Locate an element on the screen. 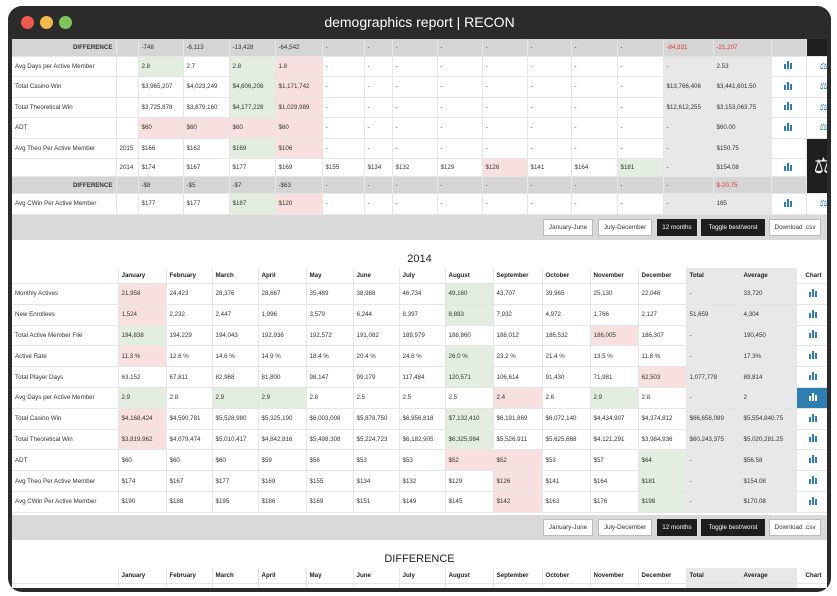  table-cell: $53 is located at coordinates (566, 460).